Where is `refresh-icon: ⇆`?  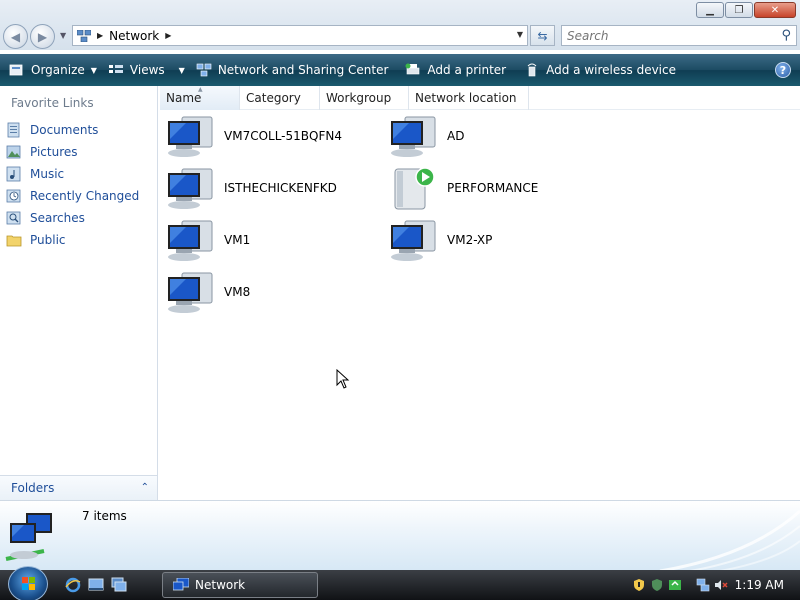 refresh-icon: ⇆ is located at coordinates (542, 35).